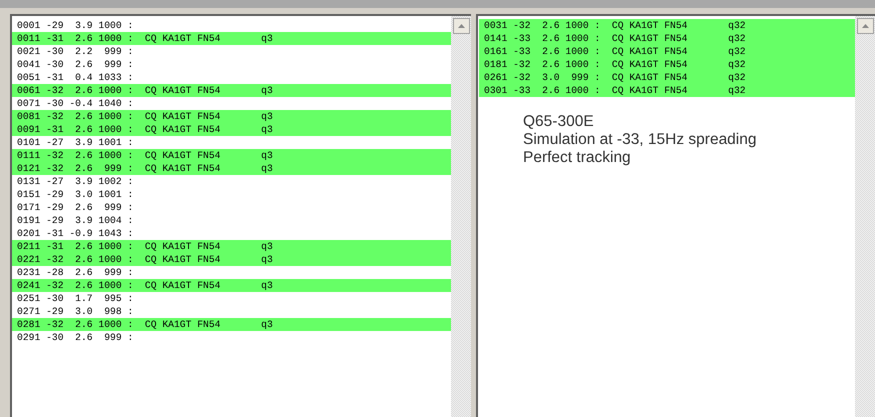  What do you see at coordinates (577, 158) in the screenshot?
I see `note-text: Perfect tracking` at bounding box center [577, 158].